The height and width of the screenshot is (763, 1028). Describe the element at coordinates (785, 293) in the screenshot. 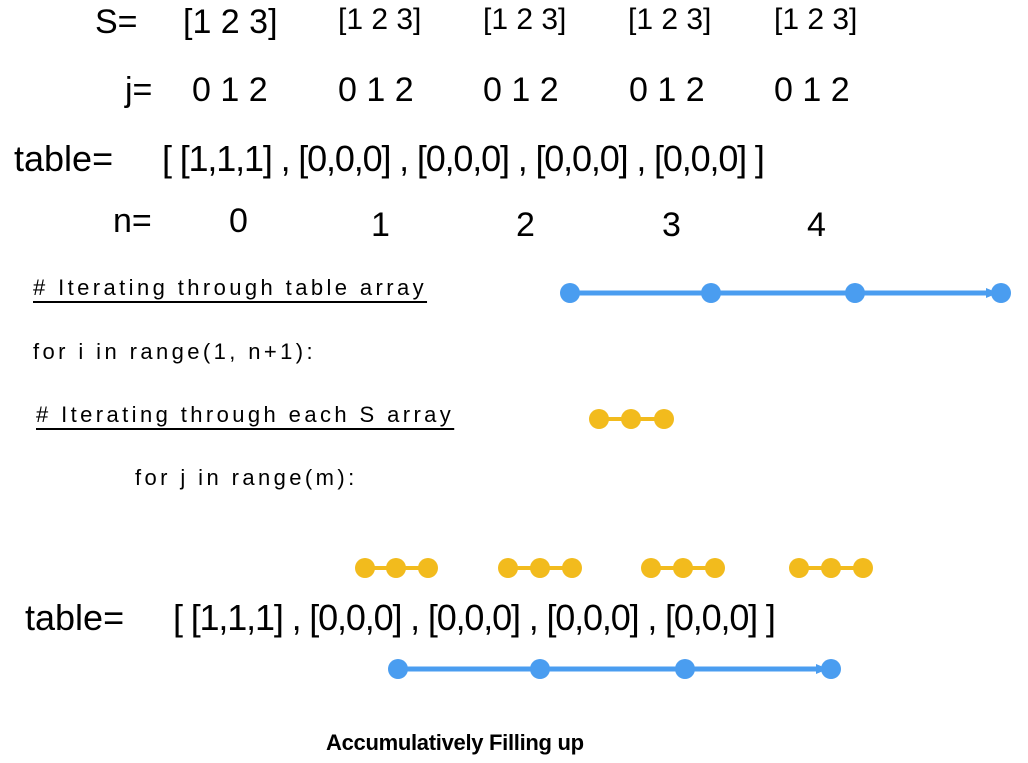

I see `table-iteration-arrow-top` at that location.